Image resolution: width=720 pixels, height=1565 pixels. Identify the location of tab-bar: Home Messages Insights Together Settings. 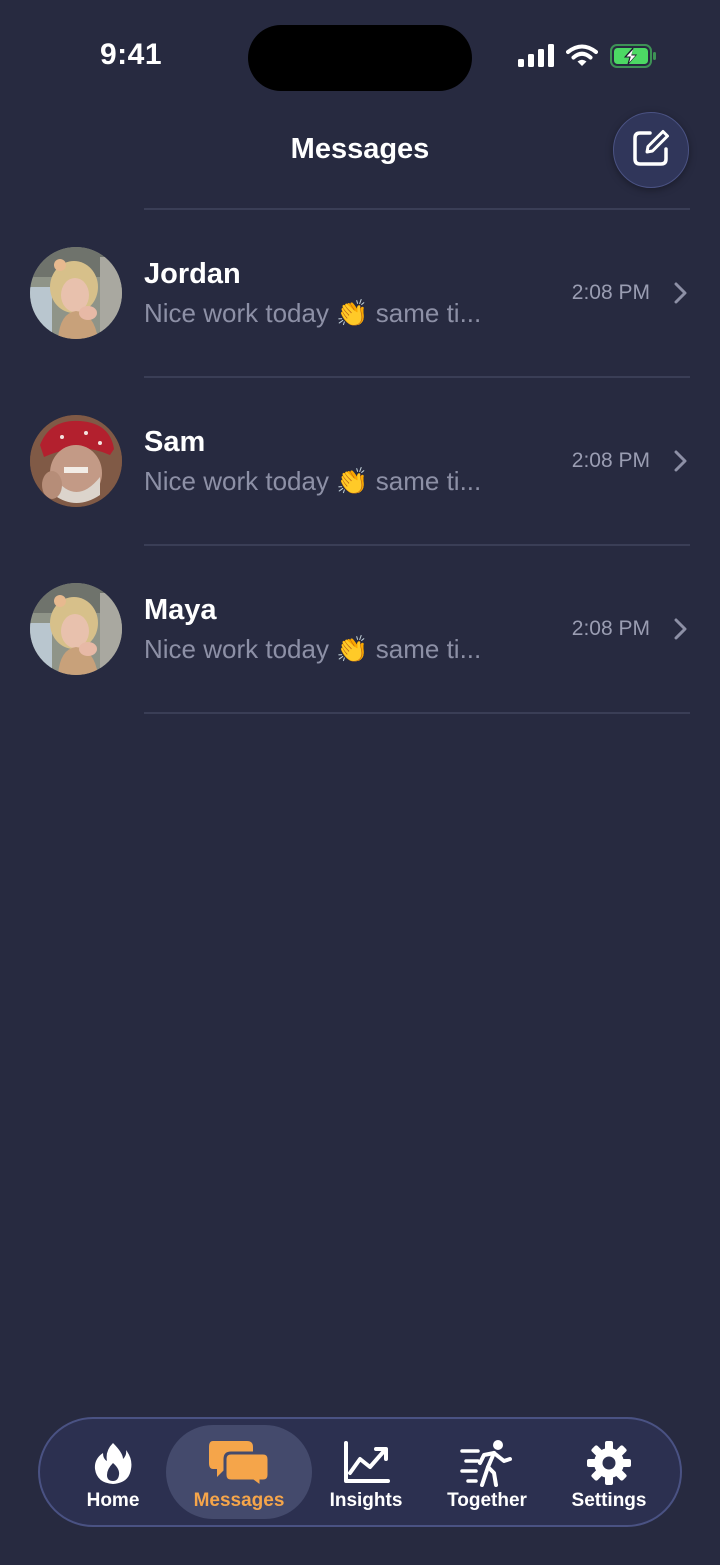
(360, 1472).